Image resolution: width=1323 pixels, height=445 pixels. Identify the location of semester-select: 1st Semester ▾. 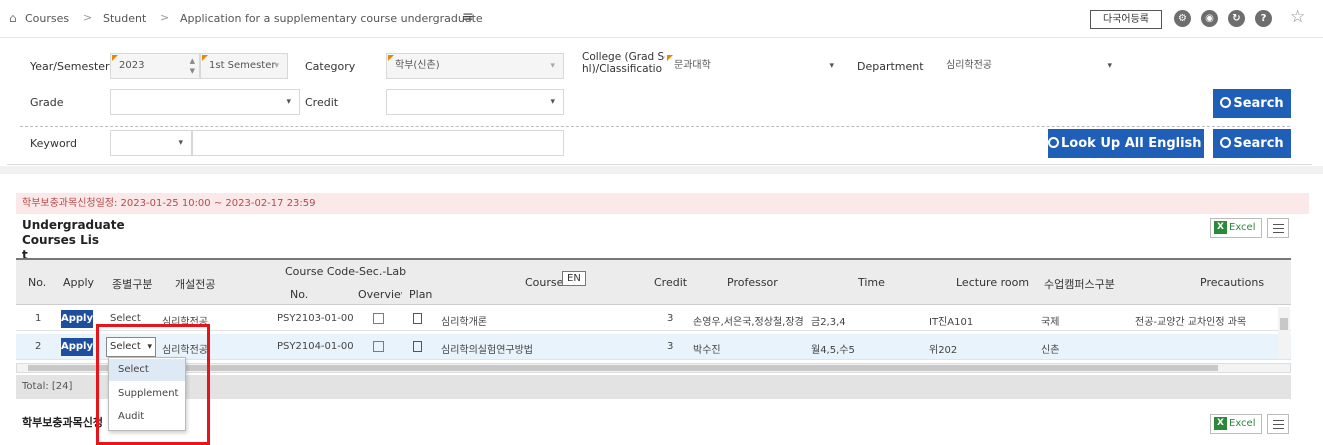
(244, 66).